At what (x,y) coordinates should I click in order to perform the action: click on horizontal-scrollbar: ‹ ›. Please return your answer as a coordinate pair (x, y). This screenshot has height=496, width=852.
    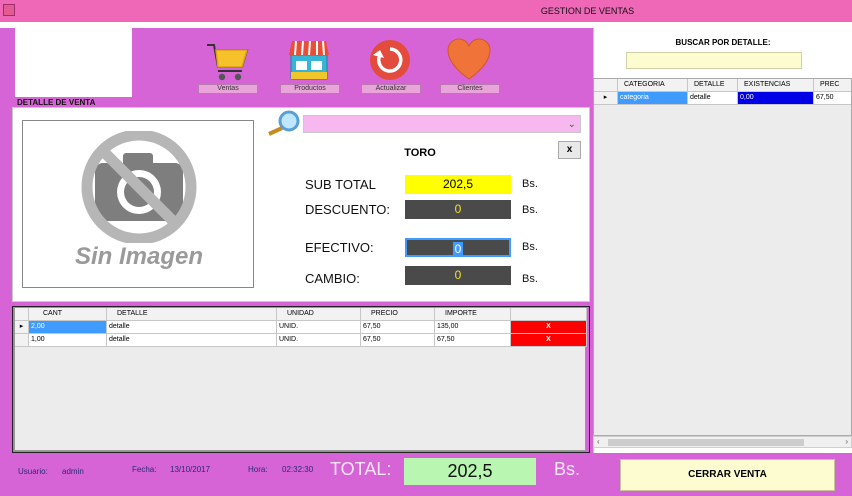
    Looking at the image, I should click on (722, 442).